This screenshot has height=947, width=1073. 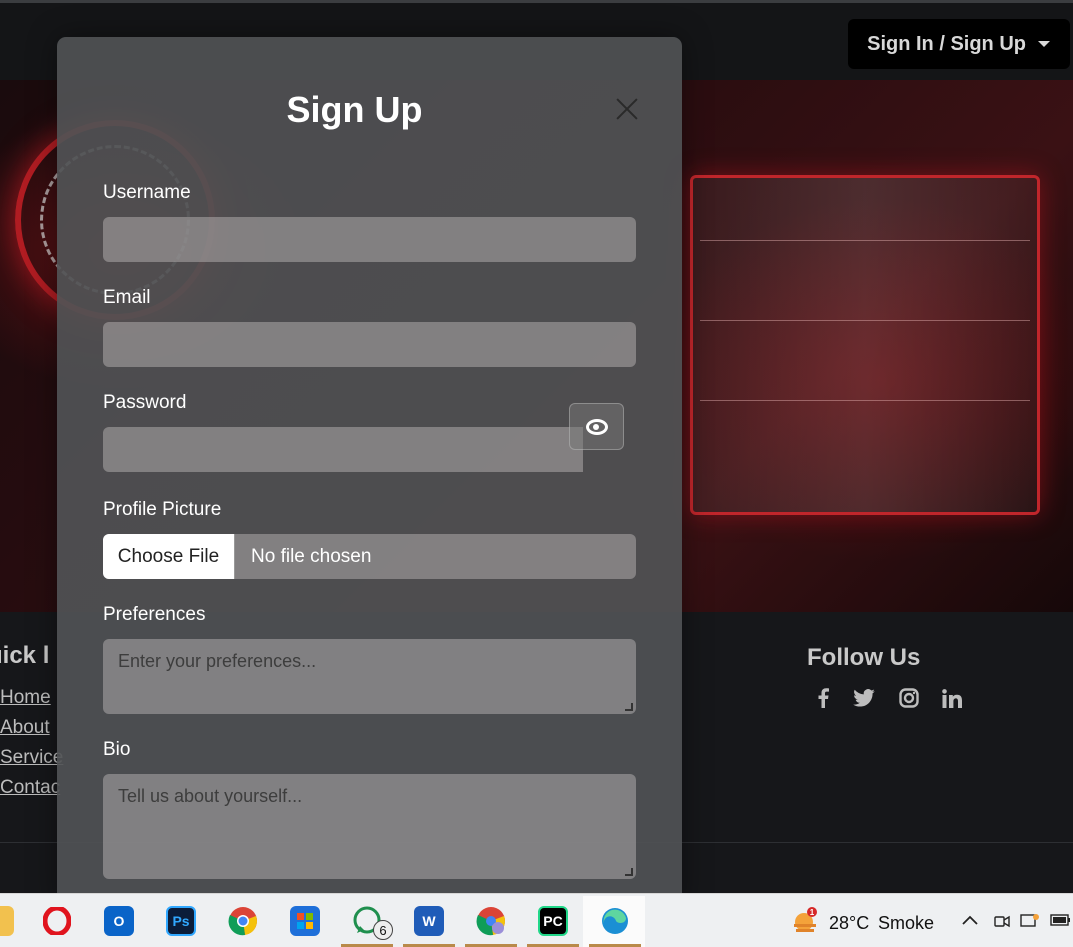 What do you see at coordinates (805, 921) in the screenshot?
I see `weather-icon: 1` at bounding box center [805, 921].